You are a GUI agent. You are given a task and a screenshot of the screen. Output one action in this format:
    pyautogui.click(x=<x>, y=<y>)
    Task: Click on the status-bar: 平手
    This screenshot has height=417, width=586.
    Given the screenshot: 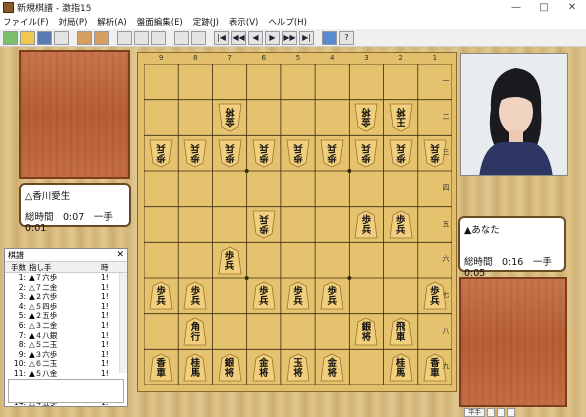 What is the action you would take?
    pyautogui.click(x=525, y=412)
    